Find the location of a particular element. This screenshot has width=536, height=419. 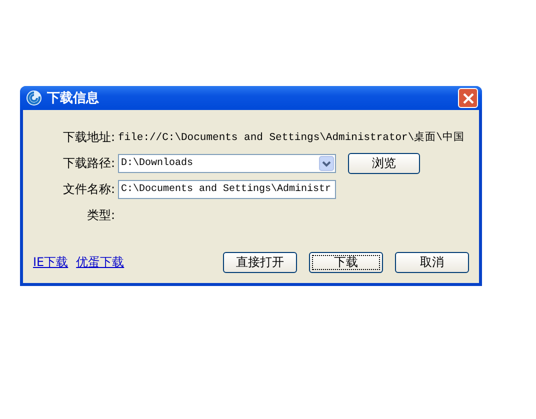

address-text: file://C:\Documents and Settings\Administrator\桌面\中国 is located at coordinates (291, 137).